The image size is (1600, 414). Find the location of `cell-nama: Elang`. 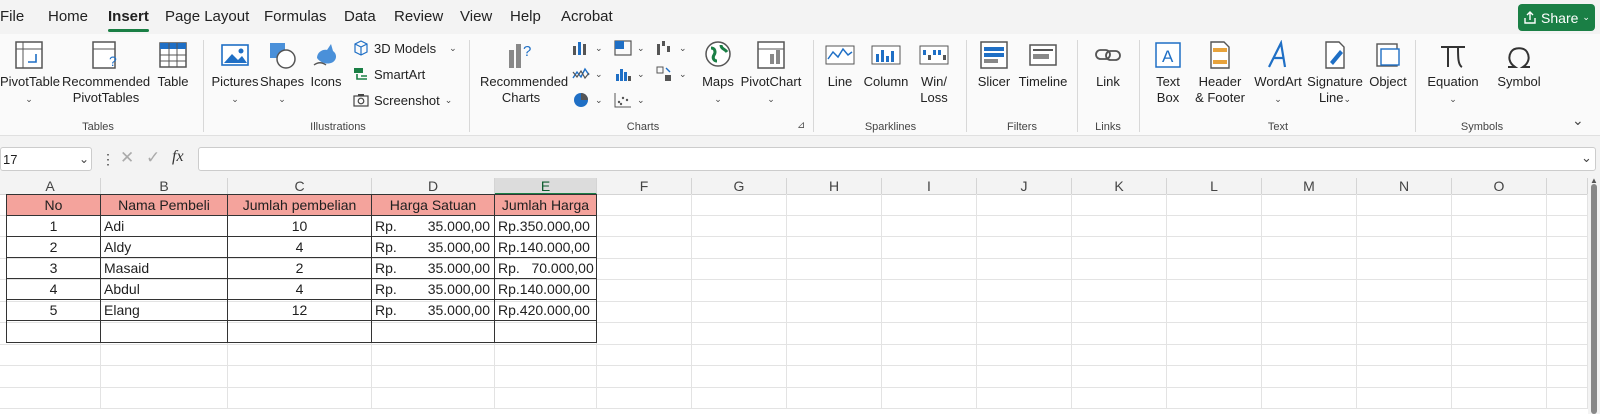

cell-nama: Elang is located at coordinates (164, 310).